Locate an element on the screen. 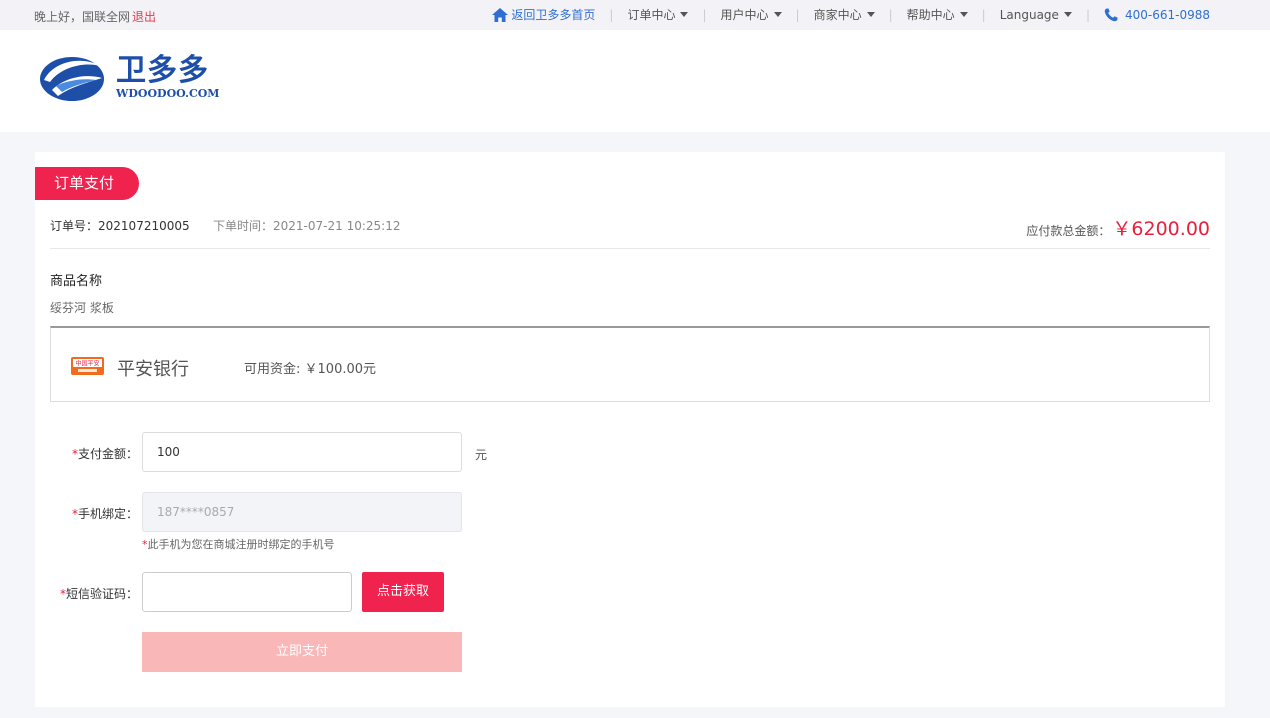 This screenshot has height=718, width=1270. amount-input: 100 is located at coordinates (302, 452).